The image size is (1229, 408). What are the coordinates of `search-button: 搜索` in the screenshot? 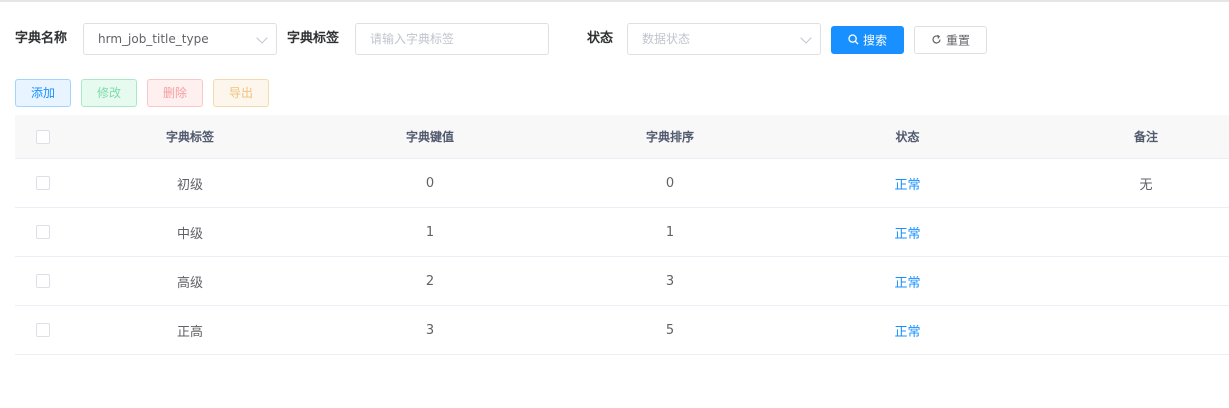 It's located at (867, 40).